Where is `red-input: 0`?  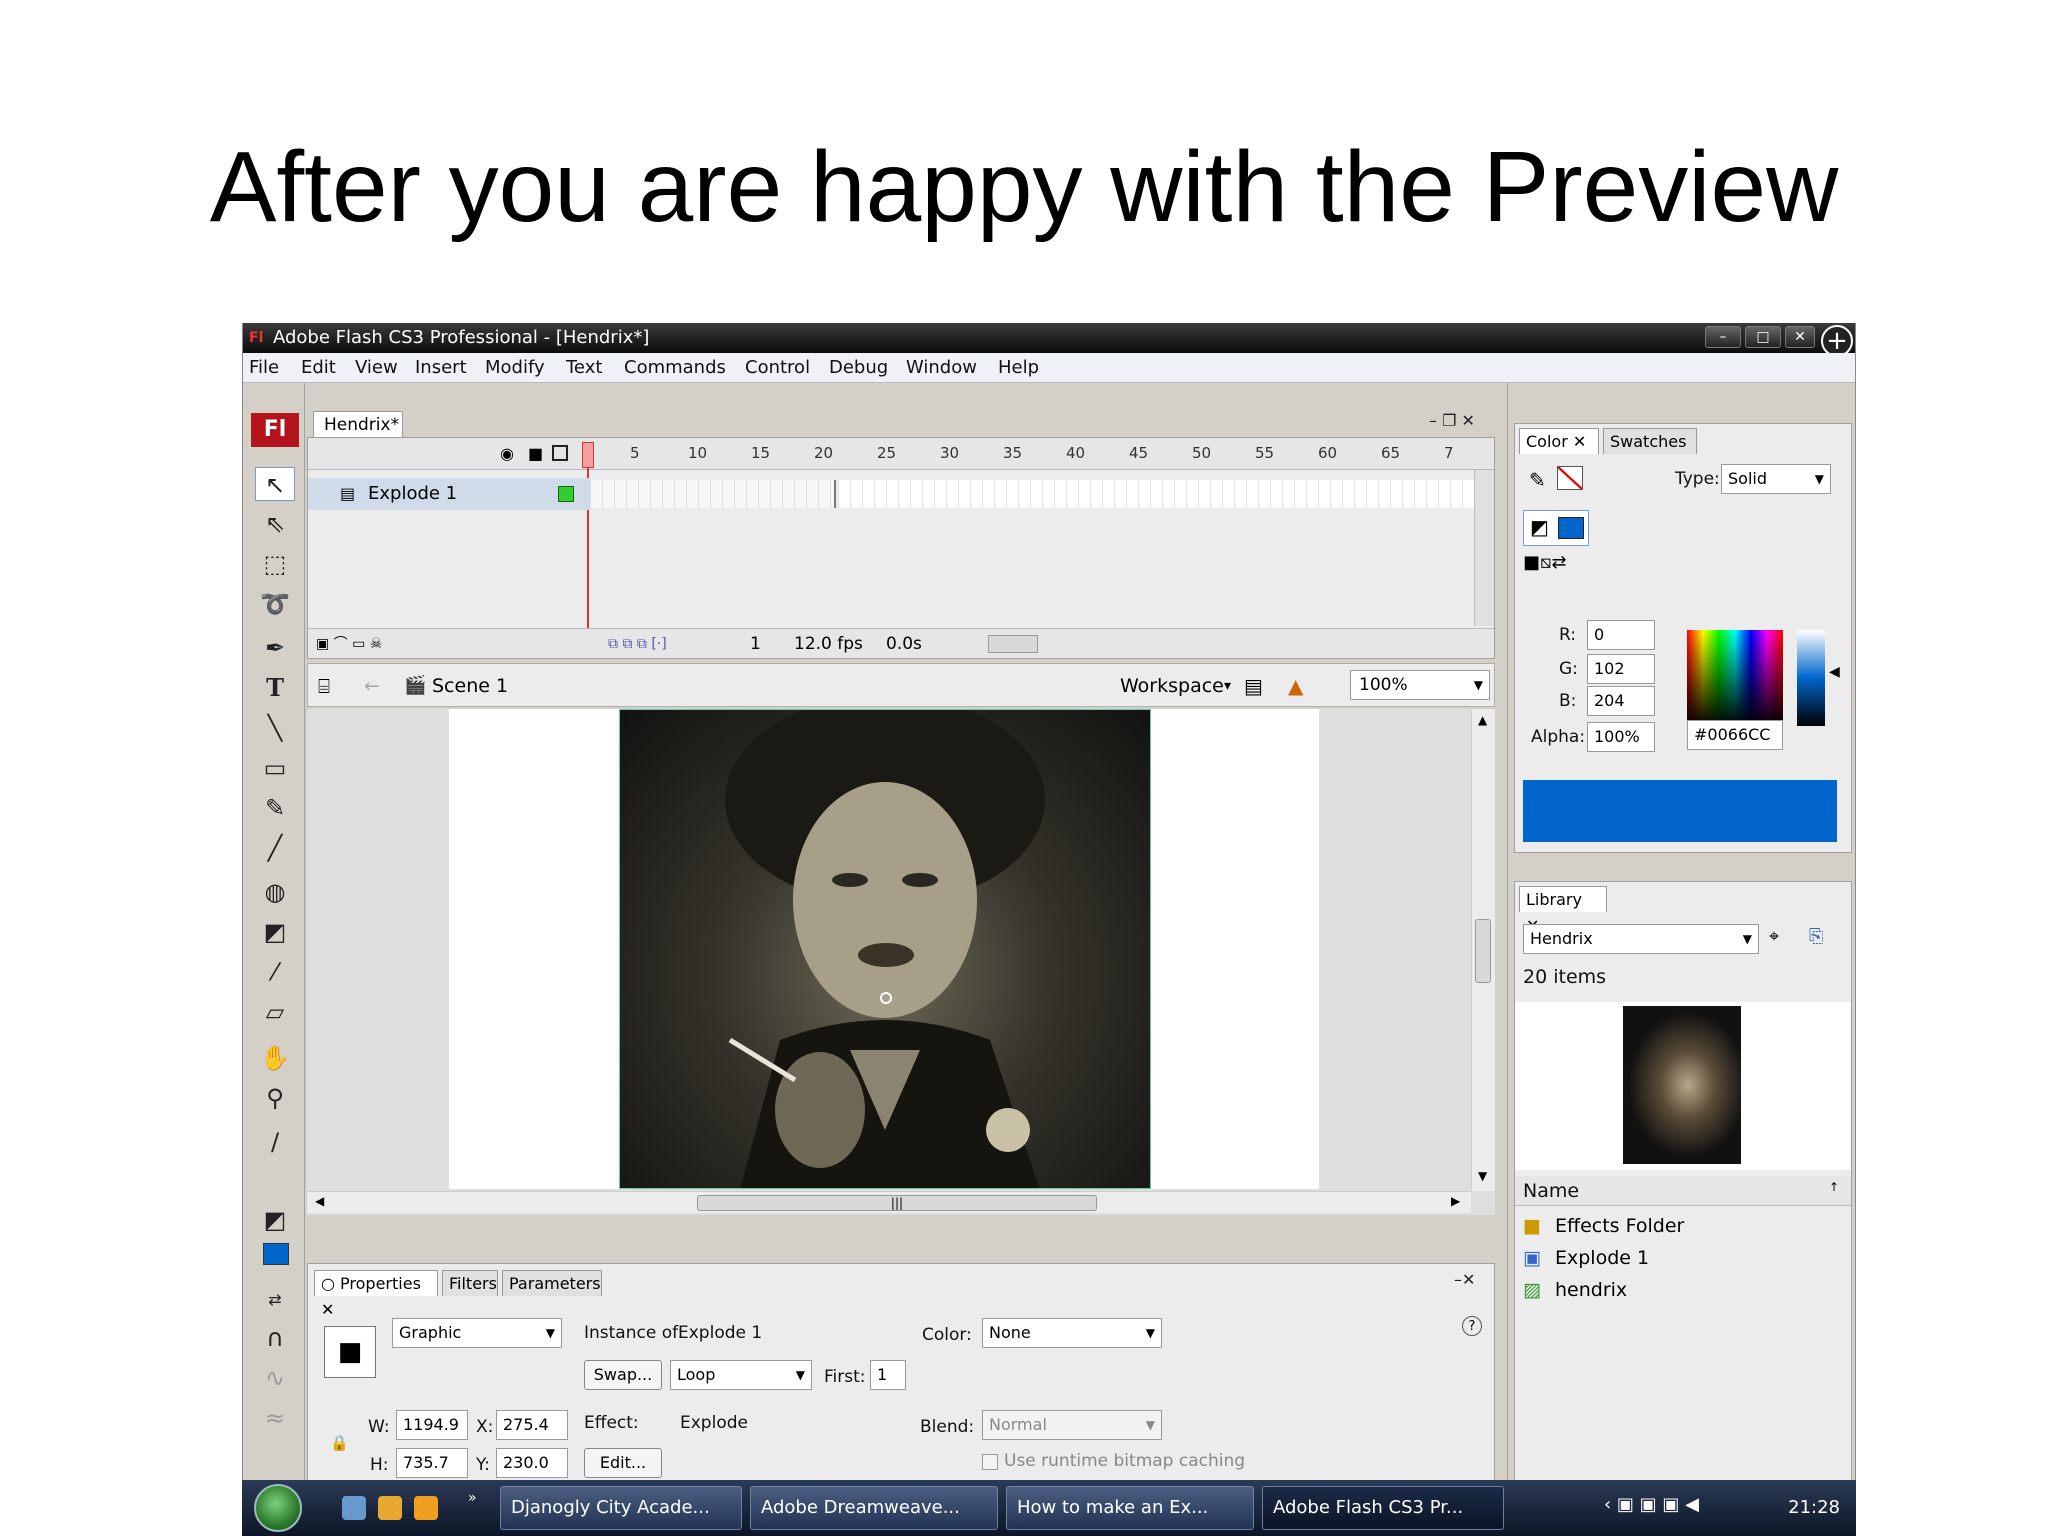 red-input: 0 is located at coordinates (1621, 635).